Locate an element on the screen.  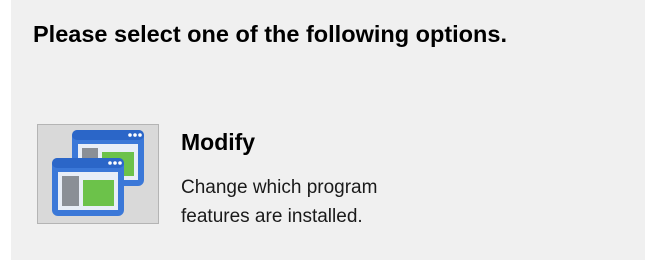
modify-windows-icon is located at coordinates (98, 173).